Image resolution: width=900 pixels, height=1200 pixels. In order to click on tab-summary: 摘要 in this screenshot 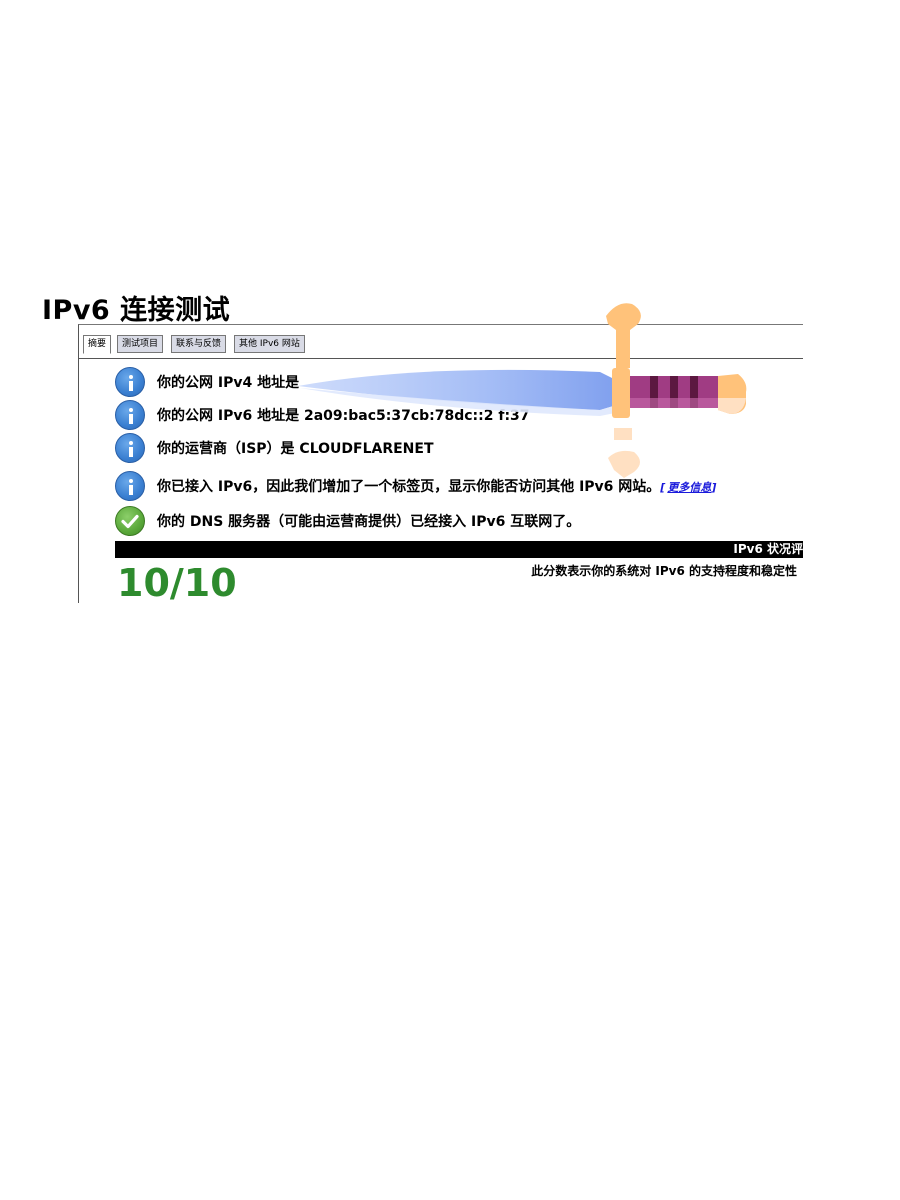, I will do `click(97, 344)`.